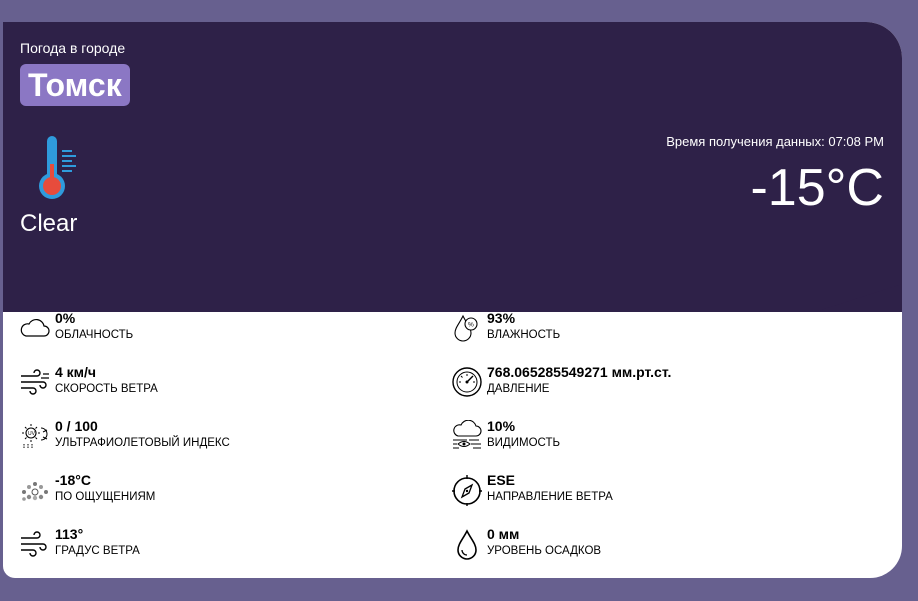 The width and height of the screenshot is (918, 601). I want to click on weather-condition: Clear, so click(49, 223).